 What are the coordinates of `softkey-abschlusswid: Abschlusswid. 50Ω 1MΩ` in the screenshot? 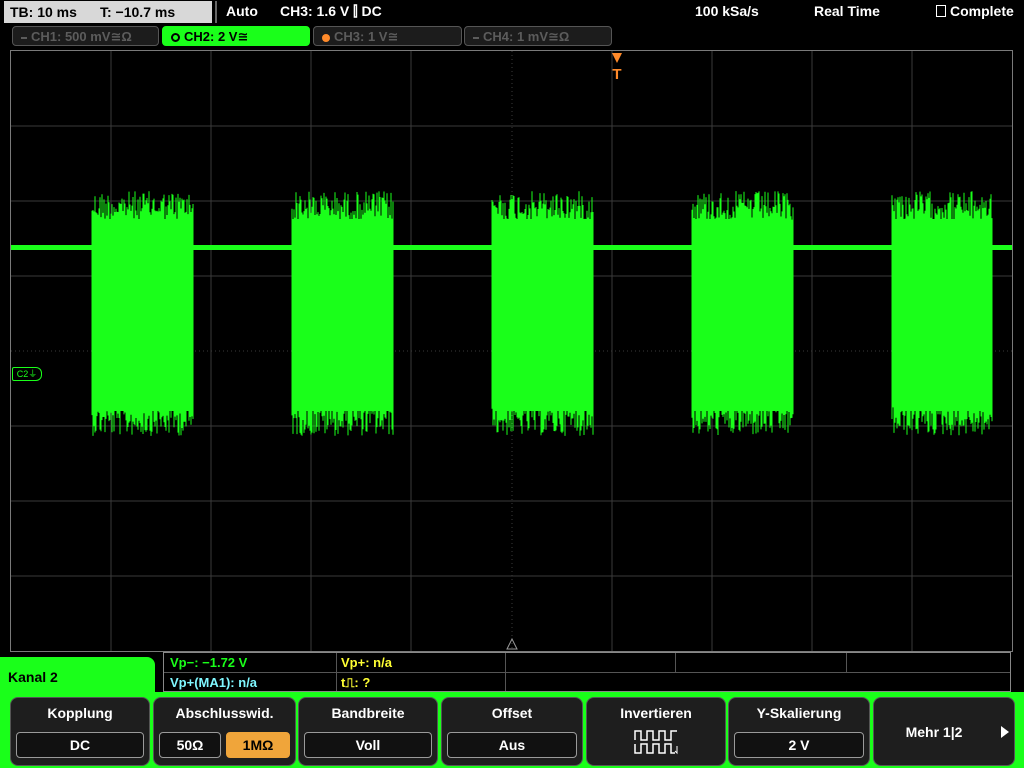 It's located at (224, 731).